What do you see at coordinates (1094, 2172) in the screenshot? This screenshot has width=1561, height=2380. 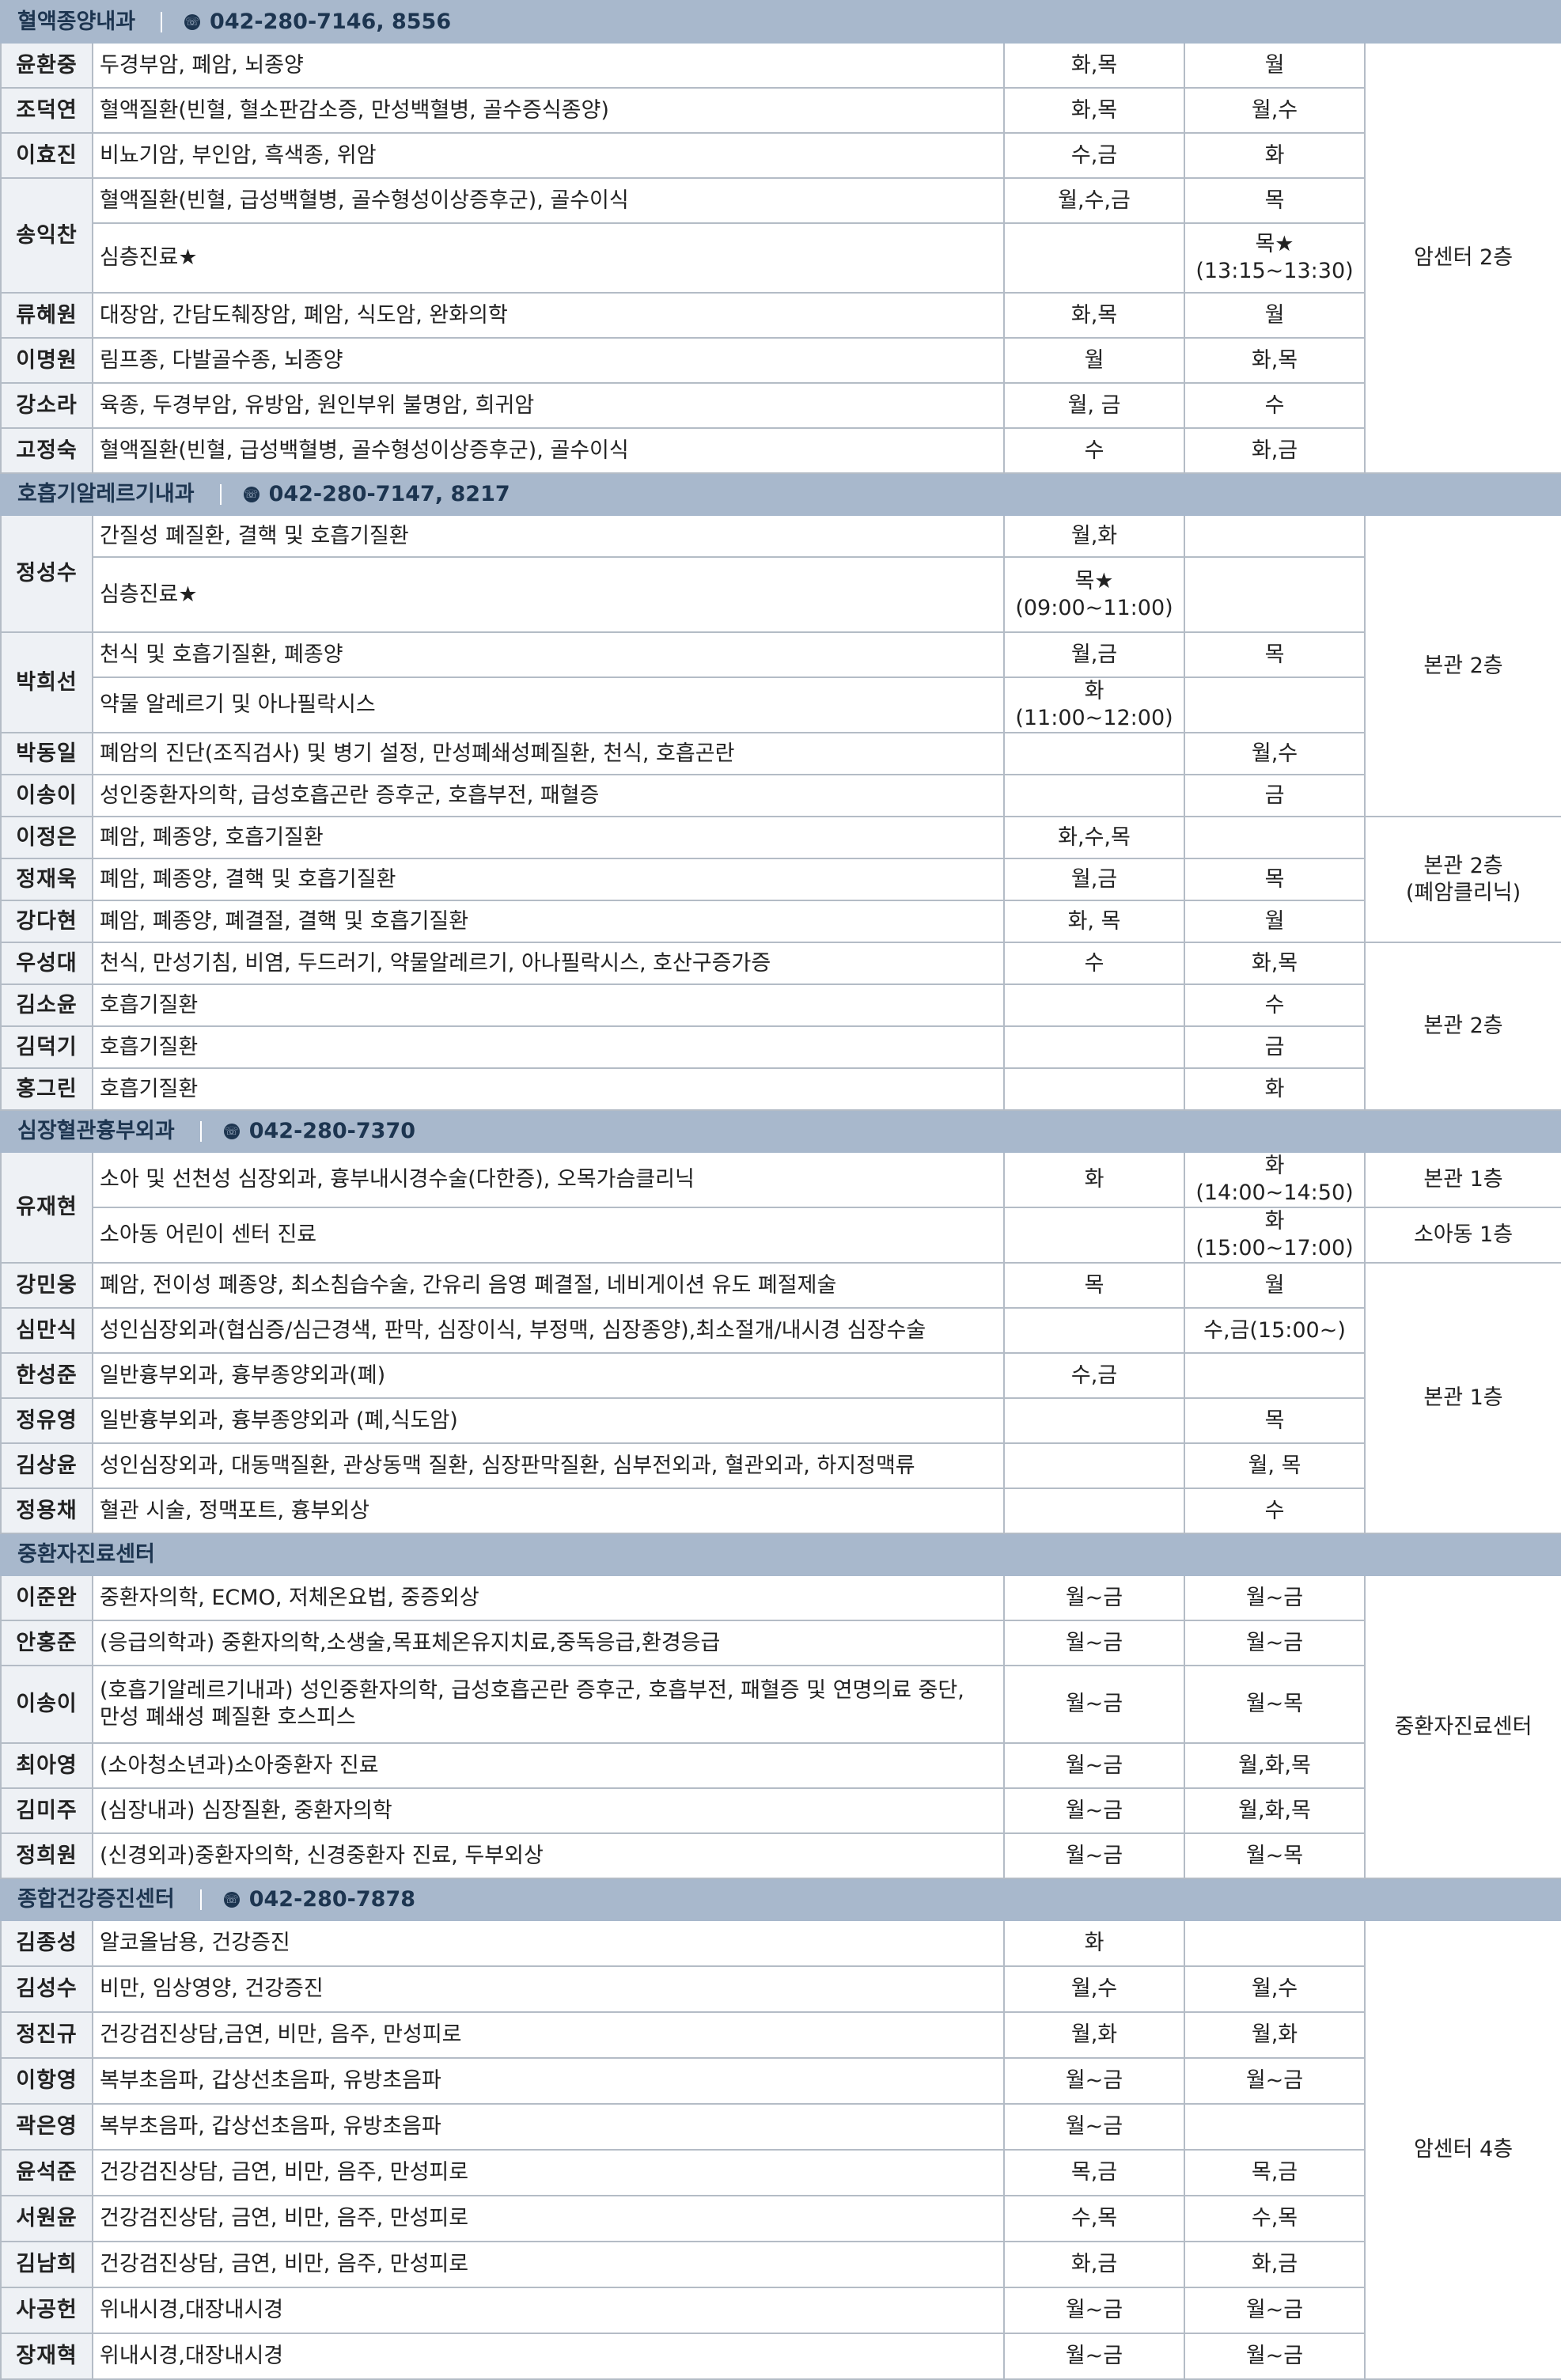 I see `am-days: 목,금` at bounding box center [1094, 2172].